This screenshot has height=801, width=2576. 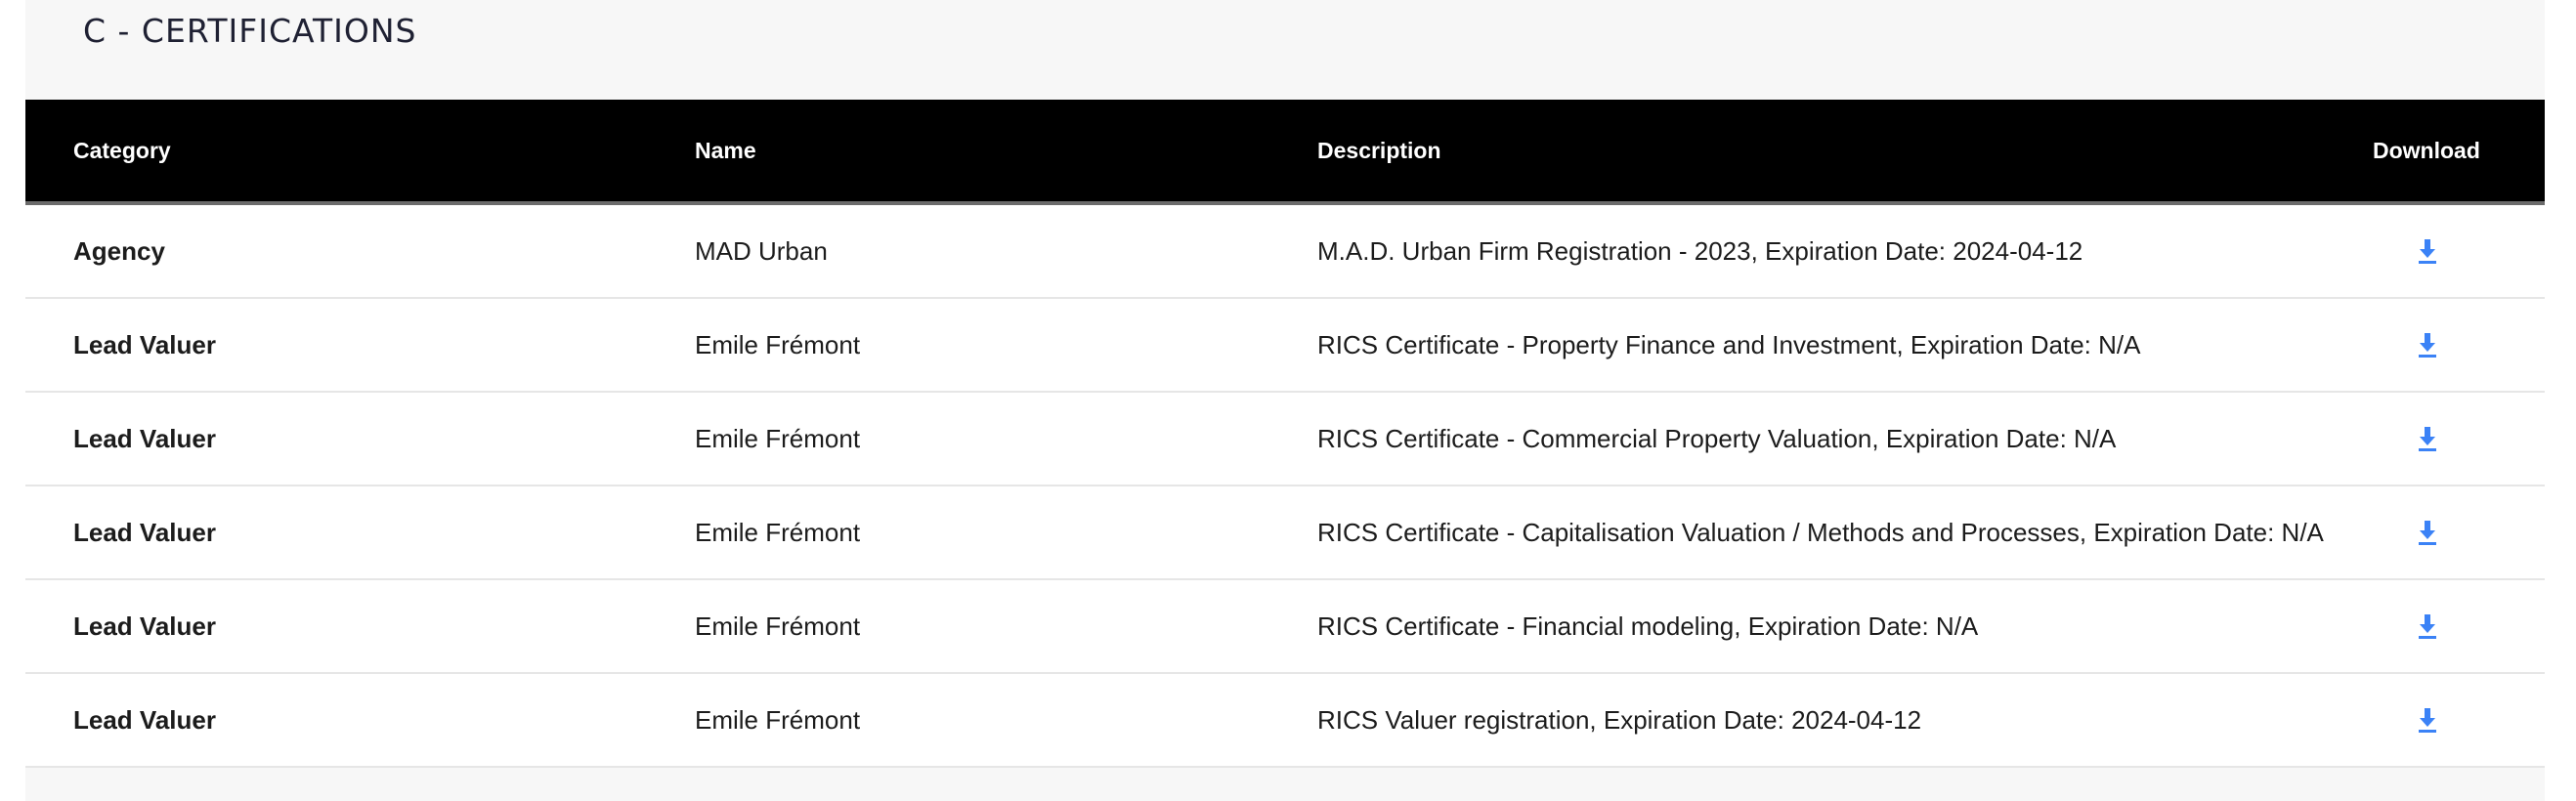 What do you see at coordinates (119, 251) in the screenshot?
I see `cell-category: Agency` at bounding box center [119, 251].